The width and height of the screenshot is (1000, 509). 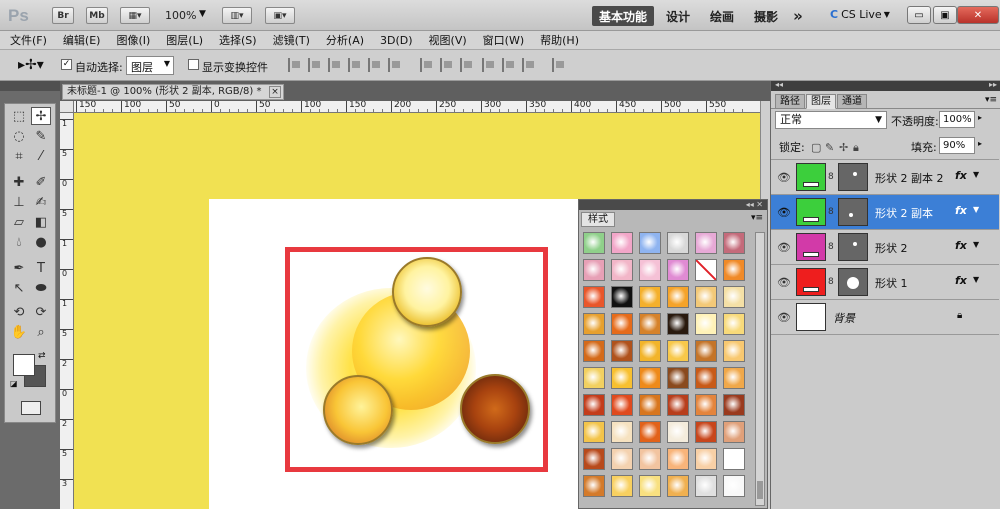 I want to click on styles-panel-header: ◂◂ ✕, so click(x=673, y=205).